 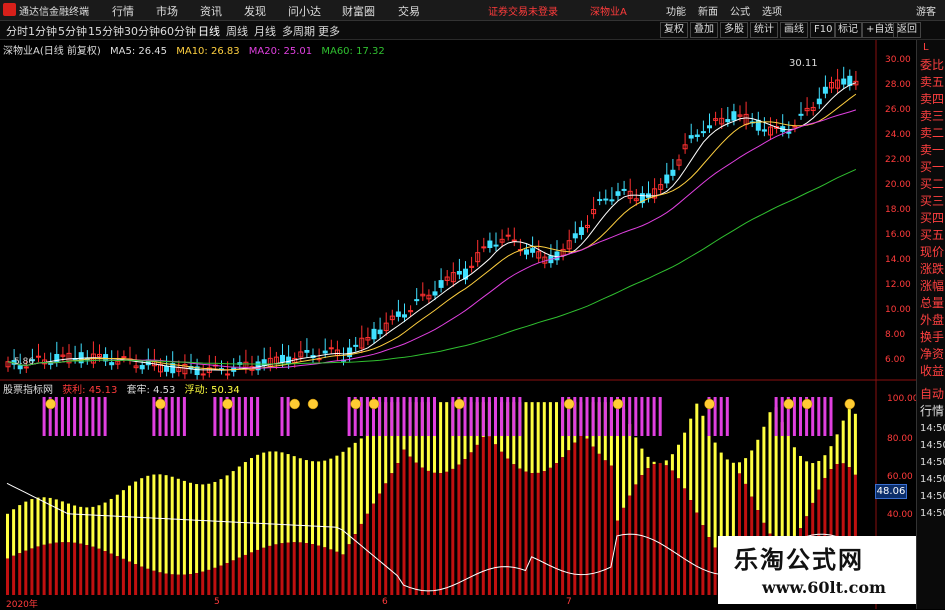 What do you see at coordinates (932, 200) in the screenshot?
I see `side-item: 买三` at bounding box center [932, 200].